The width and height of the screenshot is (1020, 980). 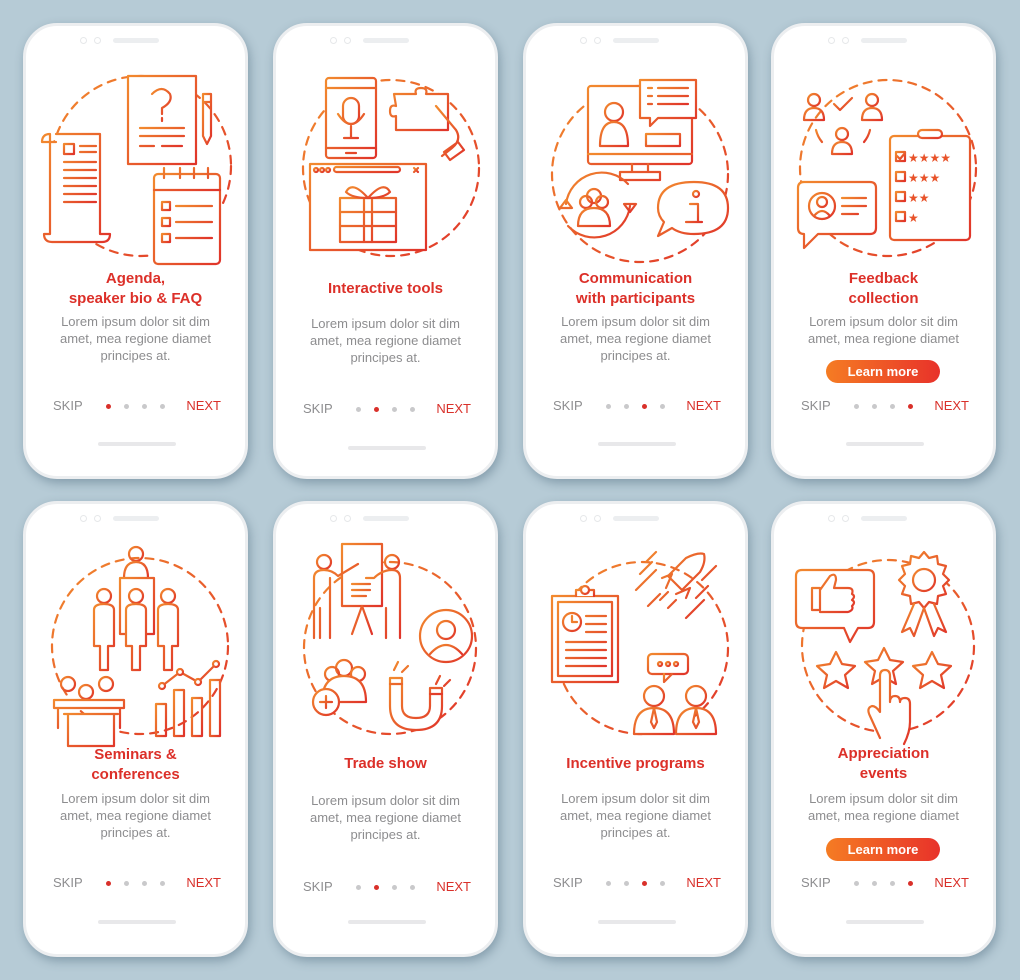 I want to click on title-line: events, so click(x=883, y=773).